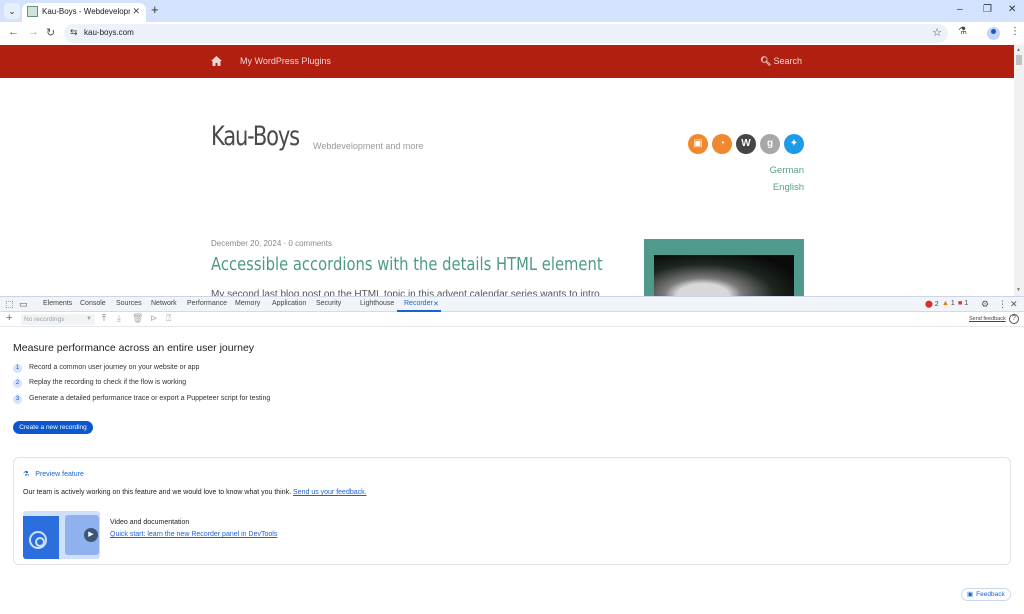 This screenshot has height=614, width=1024. What do you see at coordinates (952, 303) in the screenshot?
I see `warning-count: 1` at bounding box center [952, 303].